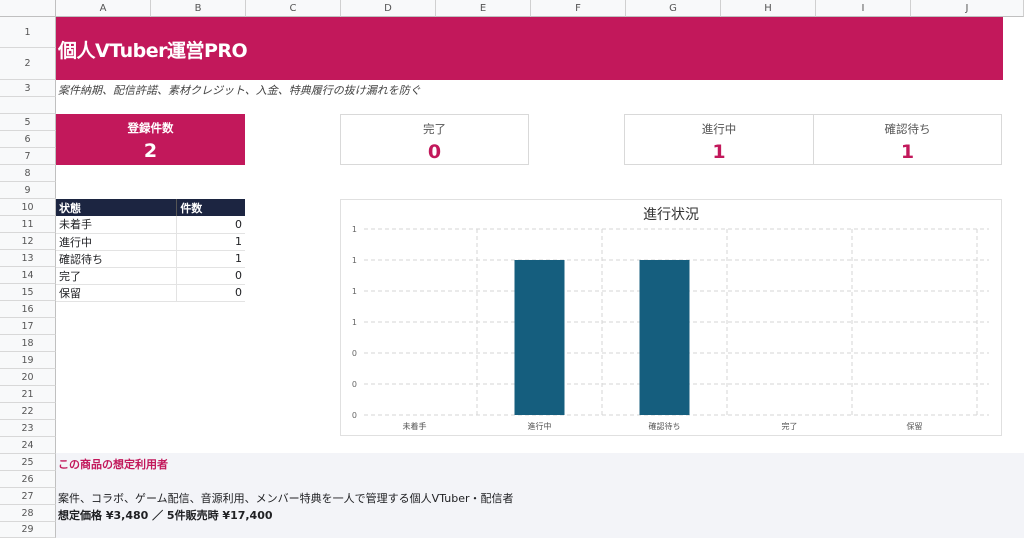 The image size is (1024, 538). I want to click on x-tick-label: 未着手, so click(415, 426).